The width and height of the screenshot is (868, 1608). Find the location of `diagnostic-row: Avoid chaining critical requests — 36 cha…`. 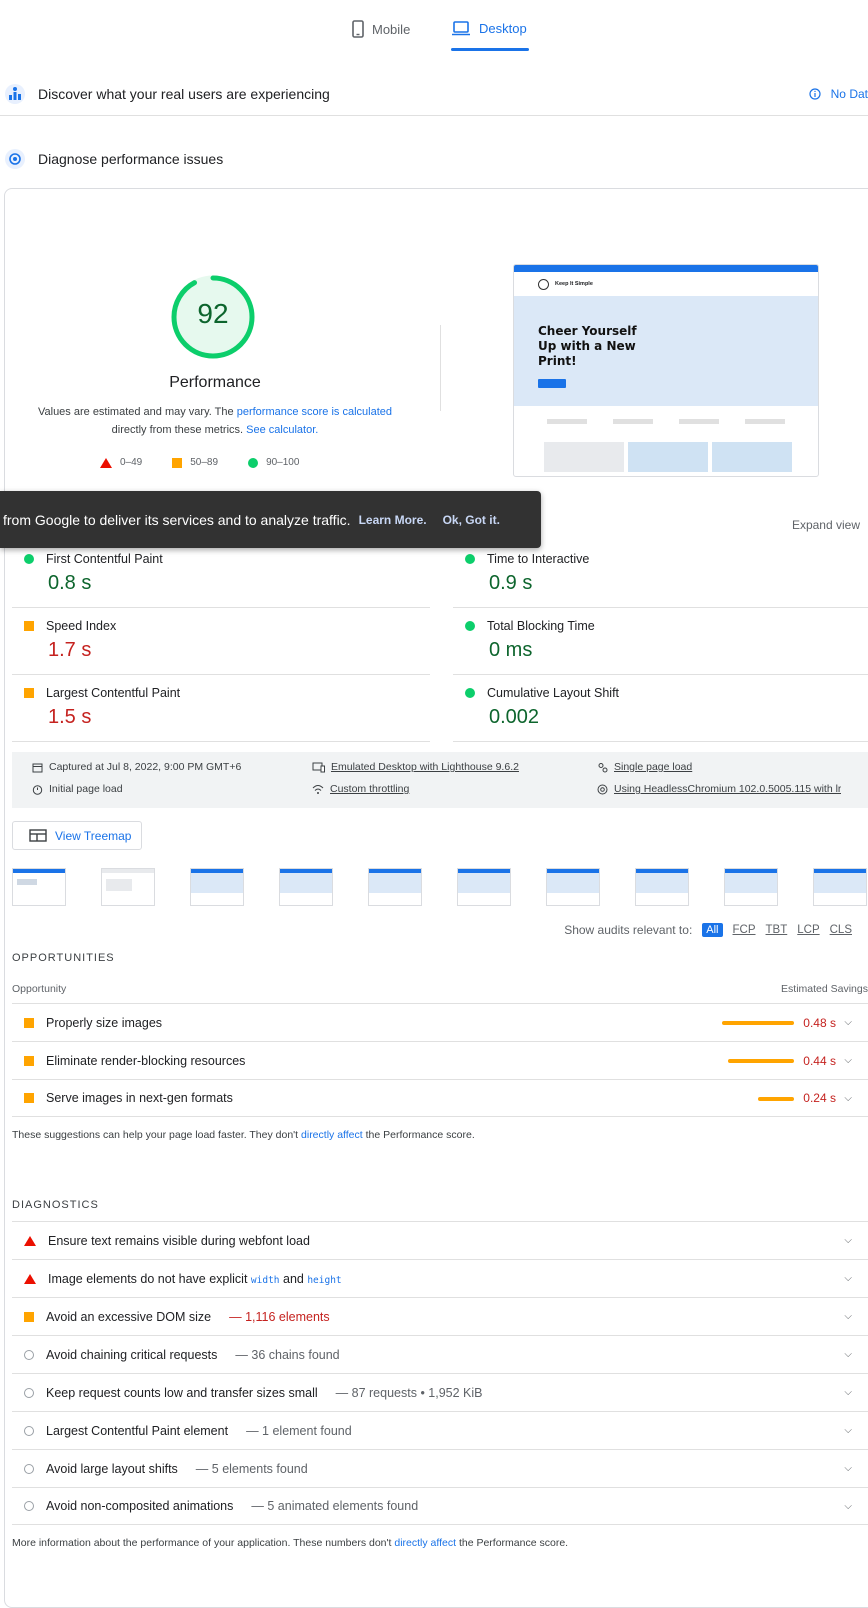

diagnostic-row: Avoid chaining critical requests — 36 cha… is located at coordinates (440, 1354).